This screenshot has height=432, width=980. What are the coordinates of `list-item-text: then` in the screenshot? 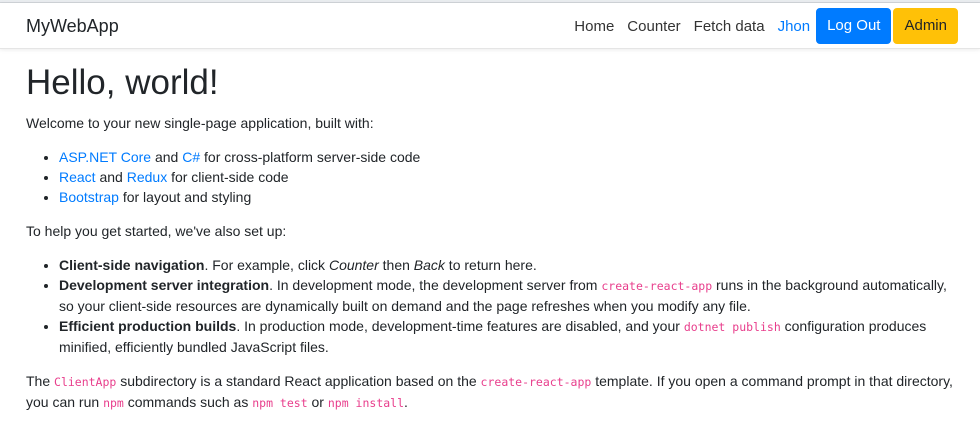 It's located at (396, 265).